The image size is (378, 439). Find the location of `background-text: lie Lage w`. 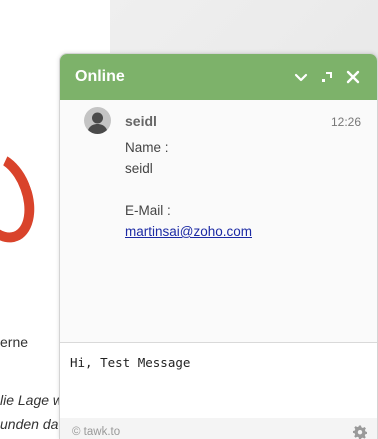

background-text: lie Lage w is located at coordinates (32, 400).